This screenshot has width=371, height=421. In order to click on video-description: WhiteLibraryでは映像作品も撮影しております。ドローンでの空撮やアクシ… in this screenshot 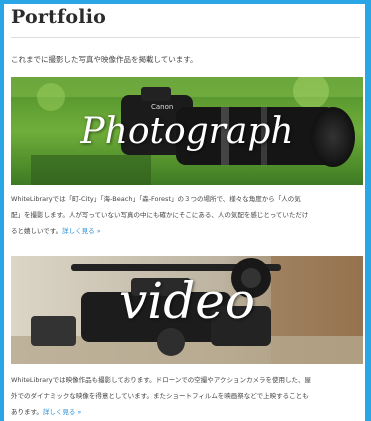, I will do `click(188, 396)`.